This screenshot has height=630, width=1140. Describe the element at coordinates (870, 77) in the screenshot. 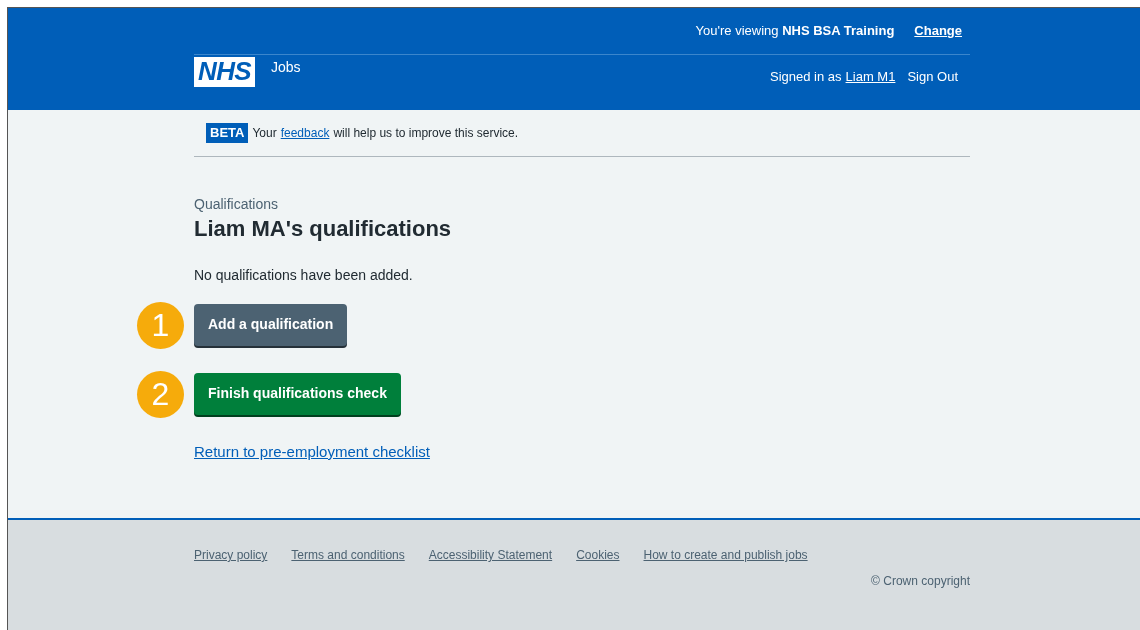

I see `user-link: Liam M1` at that location.